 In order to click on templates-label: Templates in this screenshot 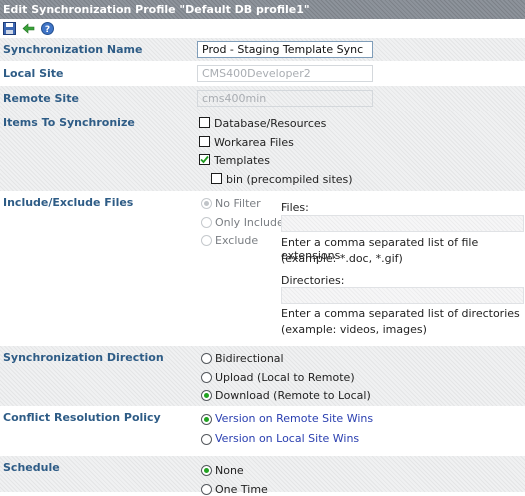, I will do `click(242, 160)`.